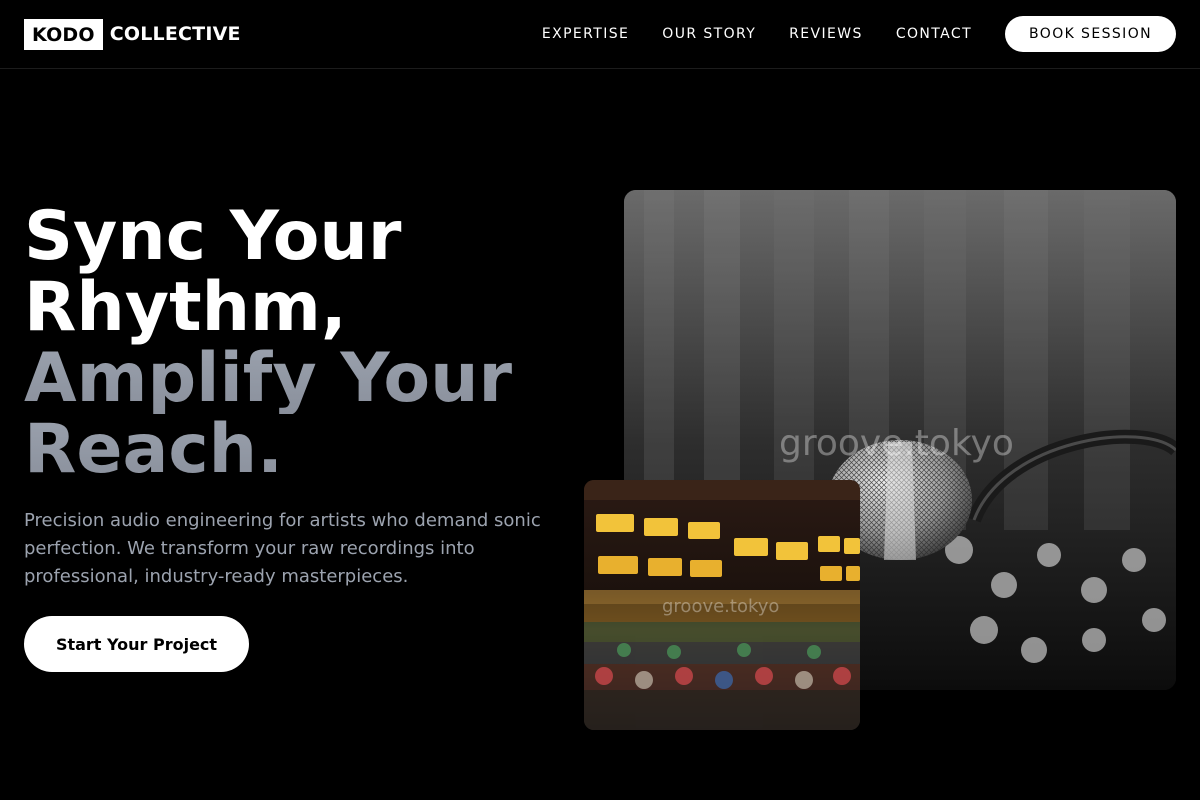  What do you see at coordinates (585, 34) in the screenshot?
I see `nav-link-expertise: EXPERTISE` at bounding box center [585, 34].